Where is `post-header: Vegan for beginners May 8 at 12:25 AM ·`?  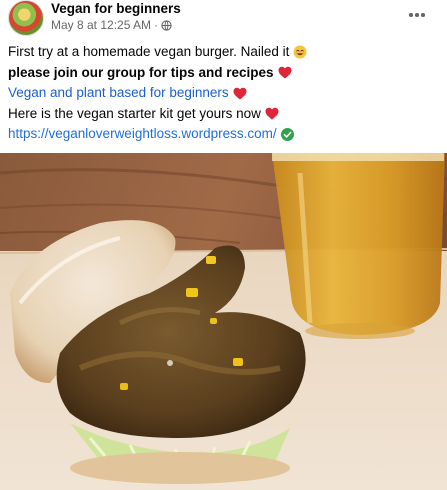 post-header: Vegan for beginners May 8 at 12:25 AM · is located at coordinates (223, 20).